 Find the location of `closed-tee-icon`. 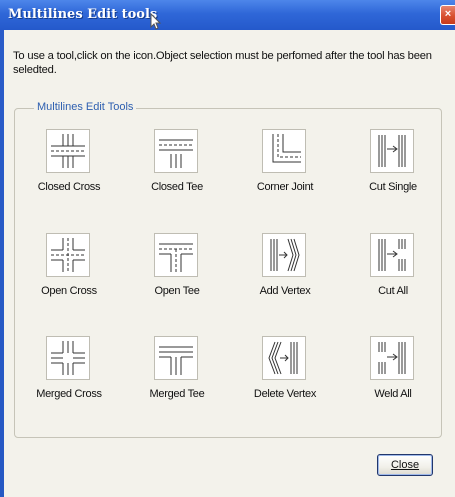

closed-tee-icon is located at coordinates (176, 151).